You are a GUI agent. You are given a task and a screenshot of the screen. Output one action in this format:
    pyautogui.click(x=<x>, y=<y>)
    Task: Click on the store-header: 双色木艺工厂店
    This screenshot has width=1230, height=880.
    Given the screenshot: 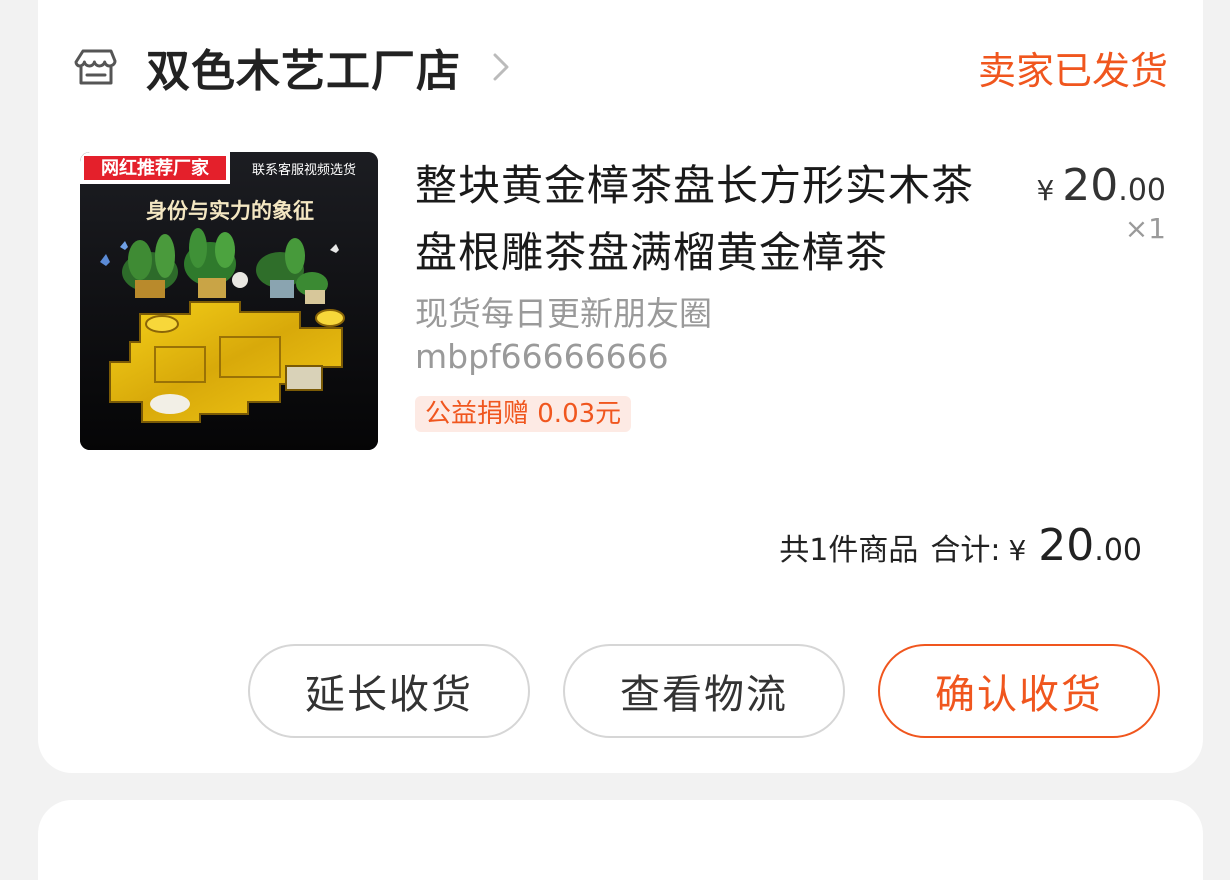 What is the action you would take?
    pyautogui.click(x=294, y=67)
    